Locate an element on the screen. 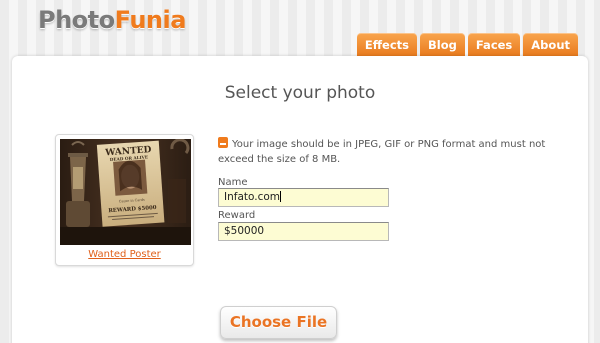 This screenshot has width=600, height=343. reward-field-value: $50000 is located at coordinates (244, 231).